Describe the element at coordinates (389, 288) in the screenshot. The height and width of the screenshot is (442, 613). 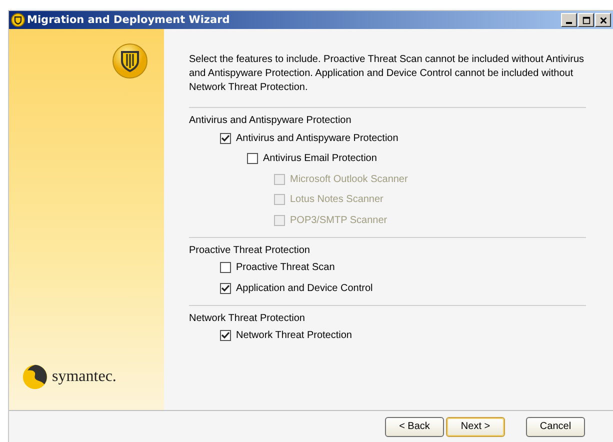
I see `feature-checkbox: Application and Device Control` at that location.